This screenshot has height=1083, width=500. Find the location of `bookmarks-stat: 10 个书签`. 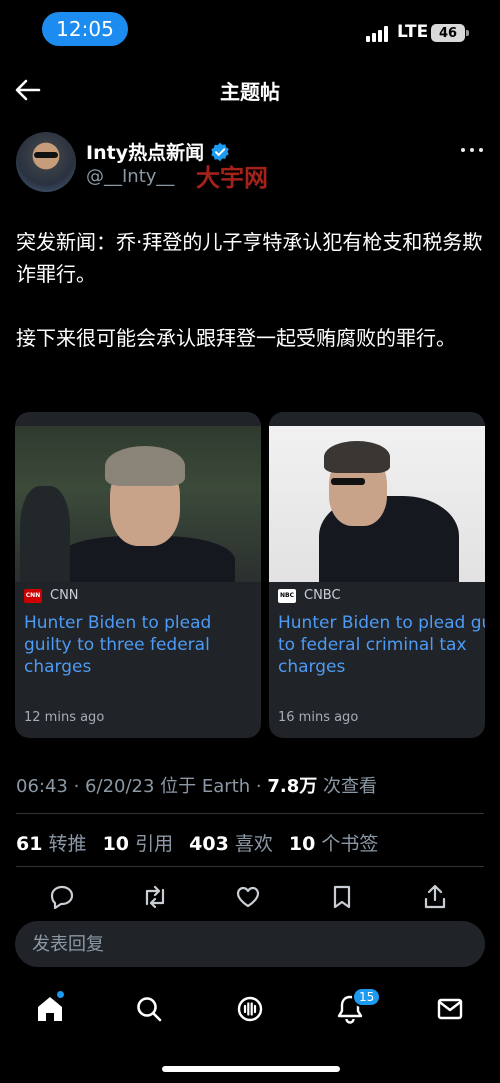

bookmarks-stat: 10 个书签 is located at coordinates (334, 844).